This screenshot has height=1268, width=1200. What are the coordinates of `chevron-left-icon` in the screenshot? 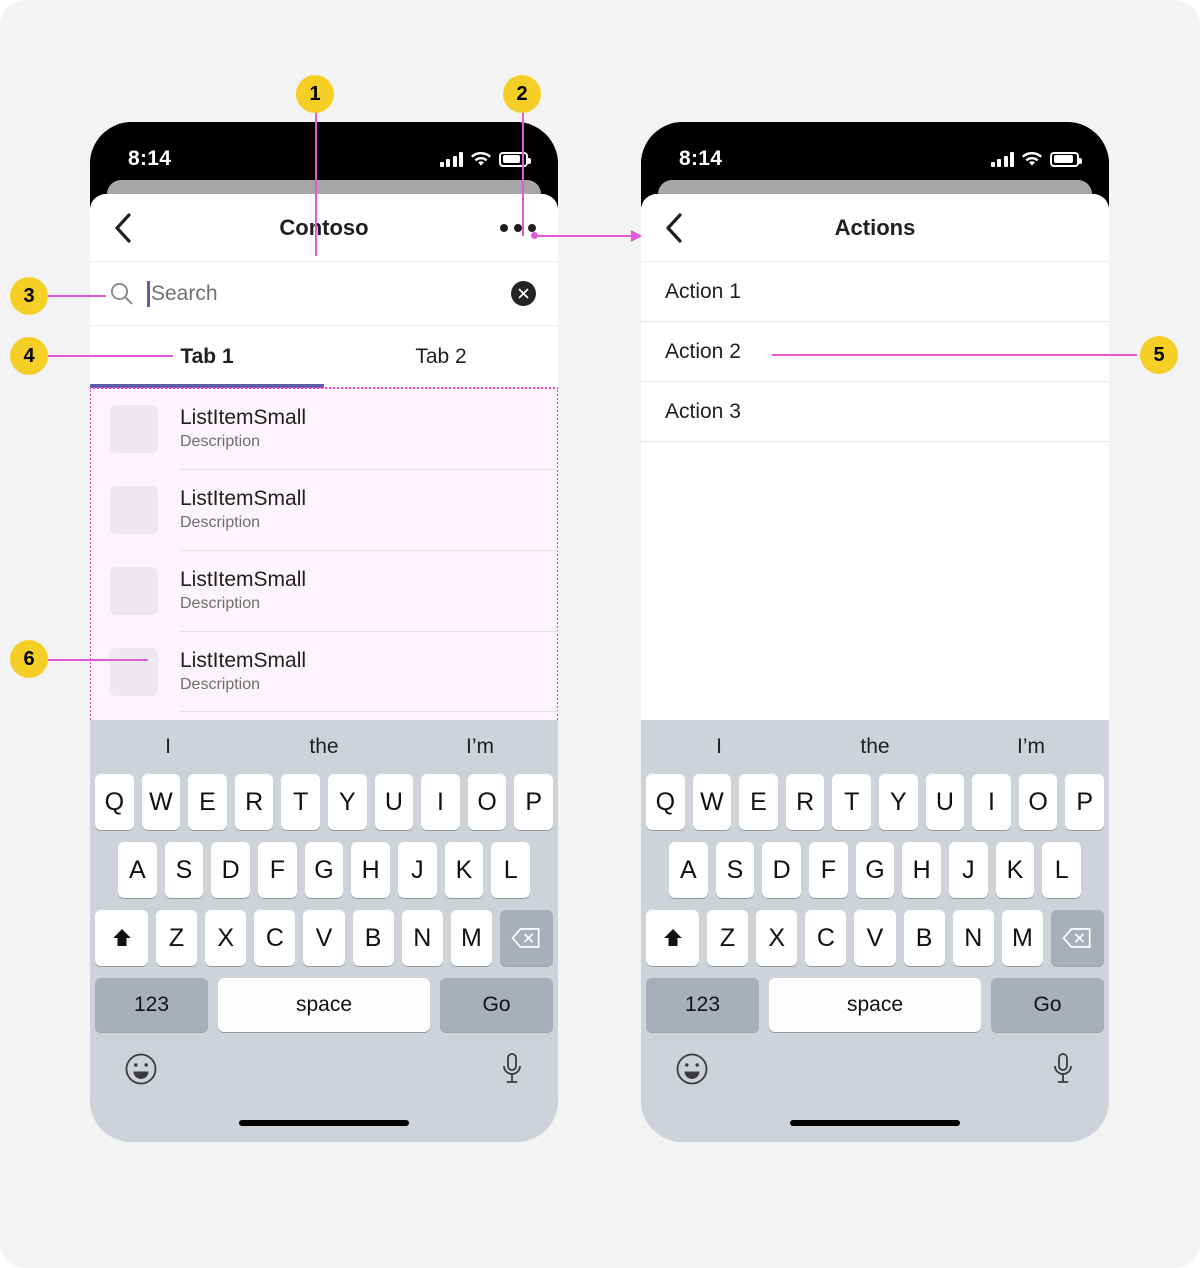 It's located at (673, 227).